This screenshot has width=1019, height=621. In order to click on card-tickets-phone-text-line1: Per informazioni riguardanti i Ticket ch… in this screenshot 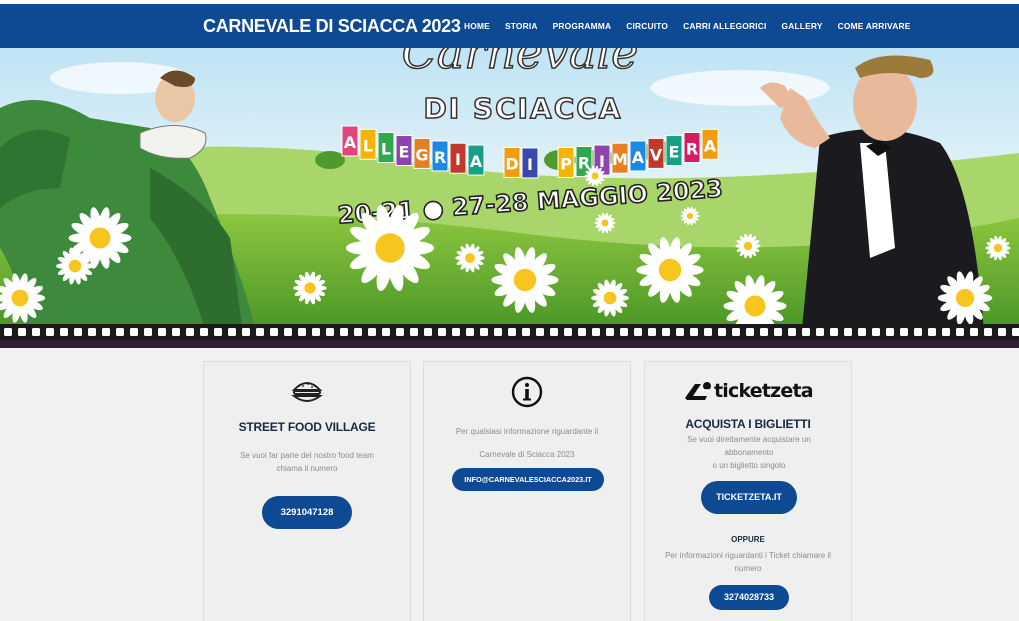, I will do `click(748, 555)`.